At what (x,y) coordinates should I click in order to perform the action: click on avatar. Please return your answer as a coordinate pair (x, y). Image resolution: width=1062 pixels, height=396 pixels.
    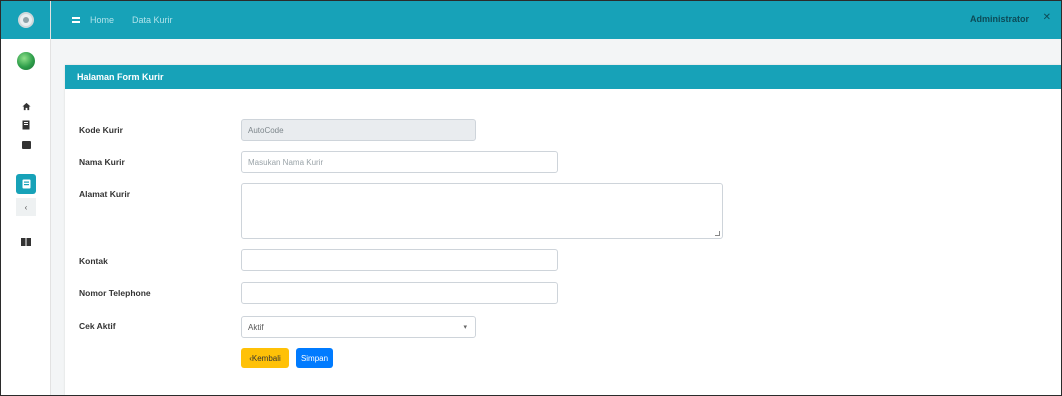
    Looking at the image, I should click on (26, 61).